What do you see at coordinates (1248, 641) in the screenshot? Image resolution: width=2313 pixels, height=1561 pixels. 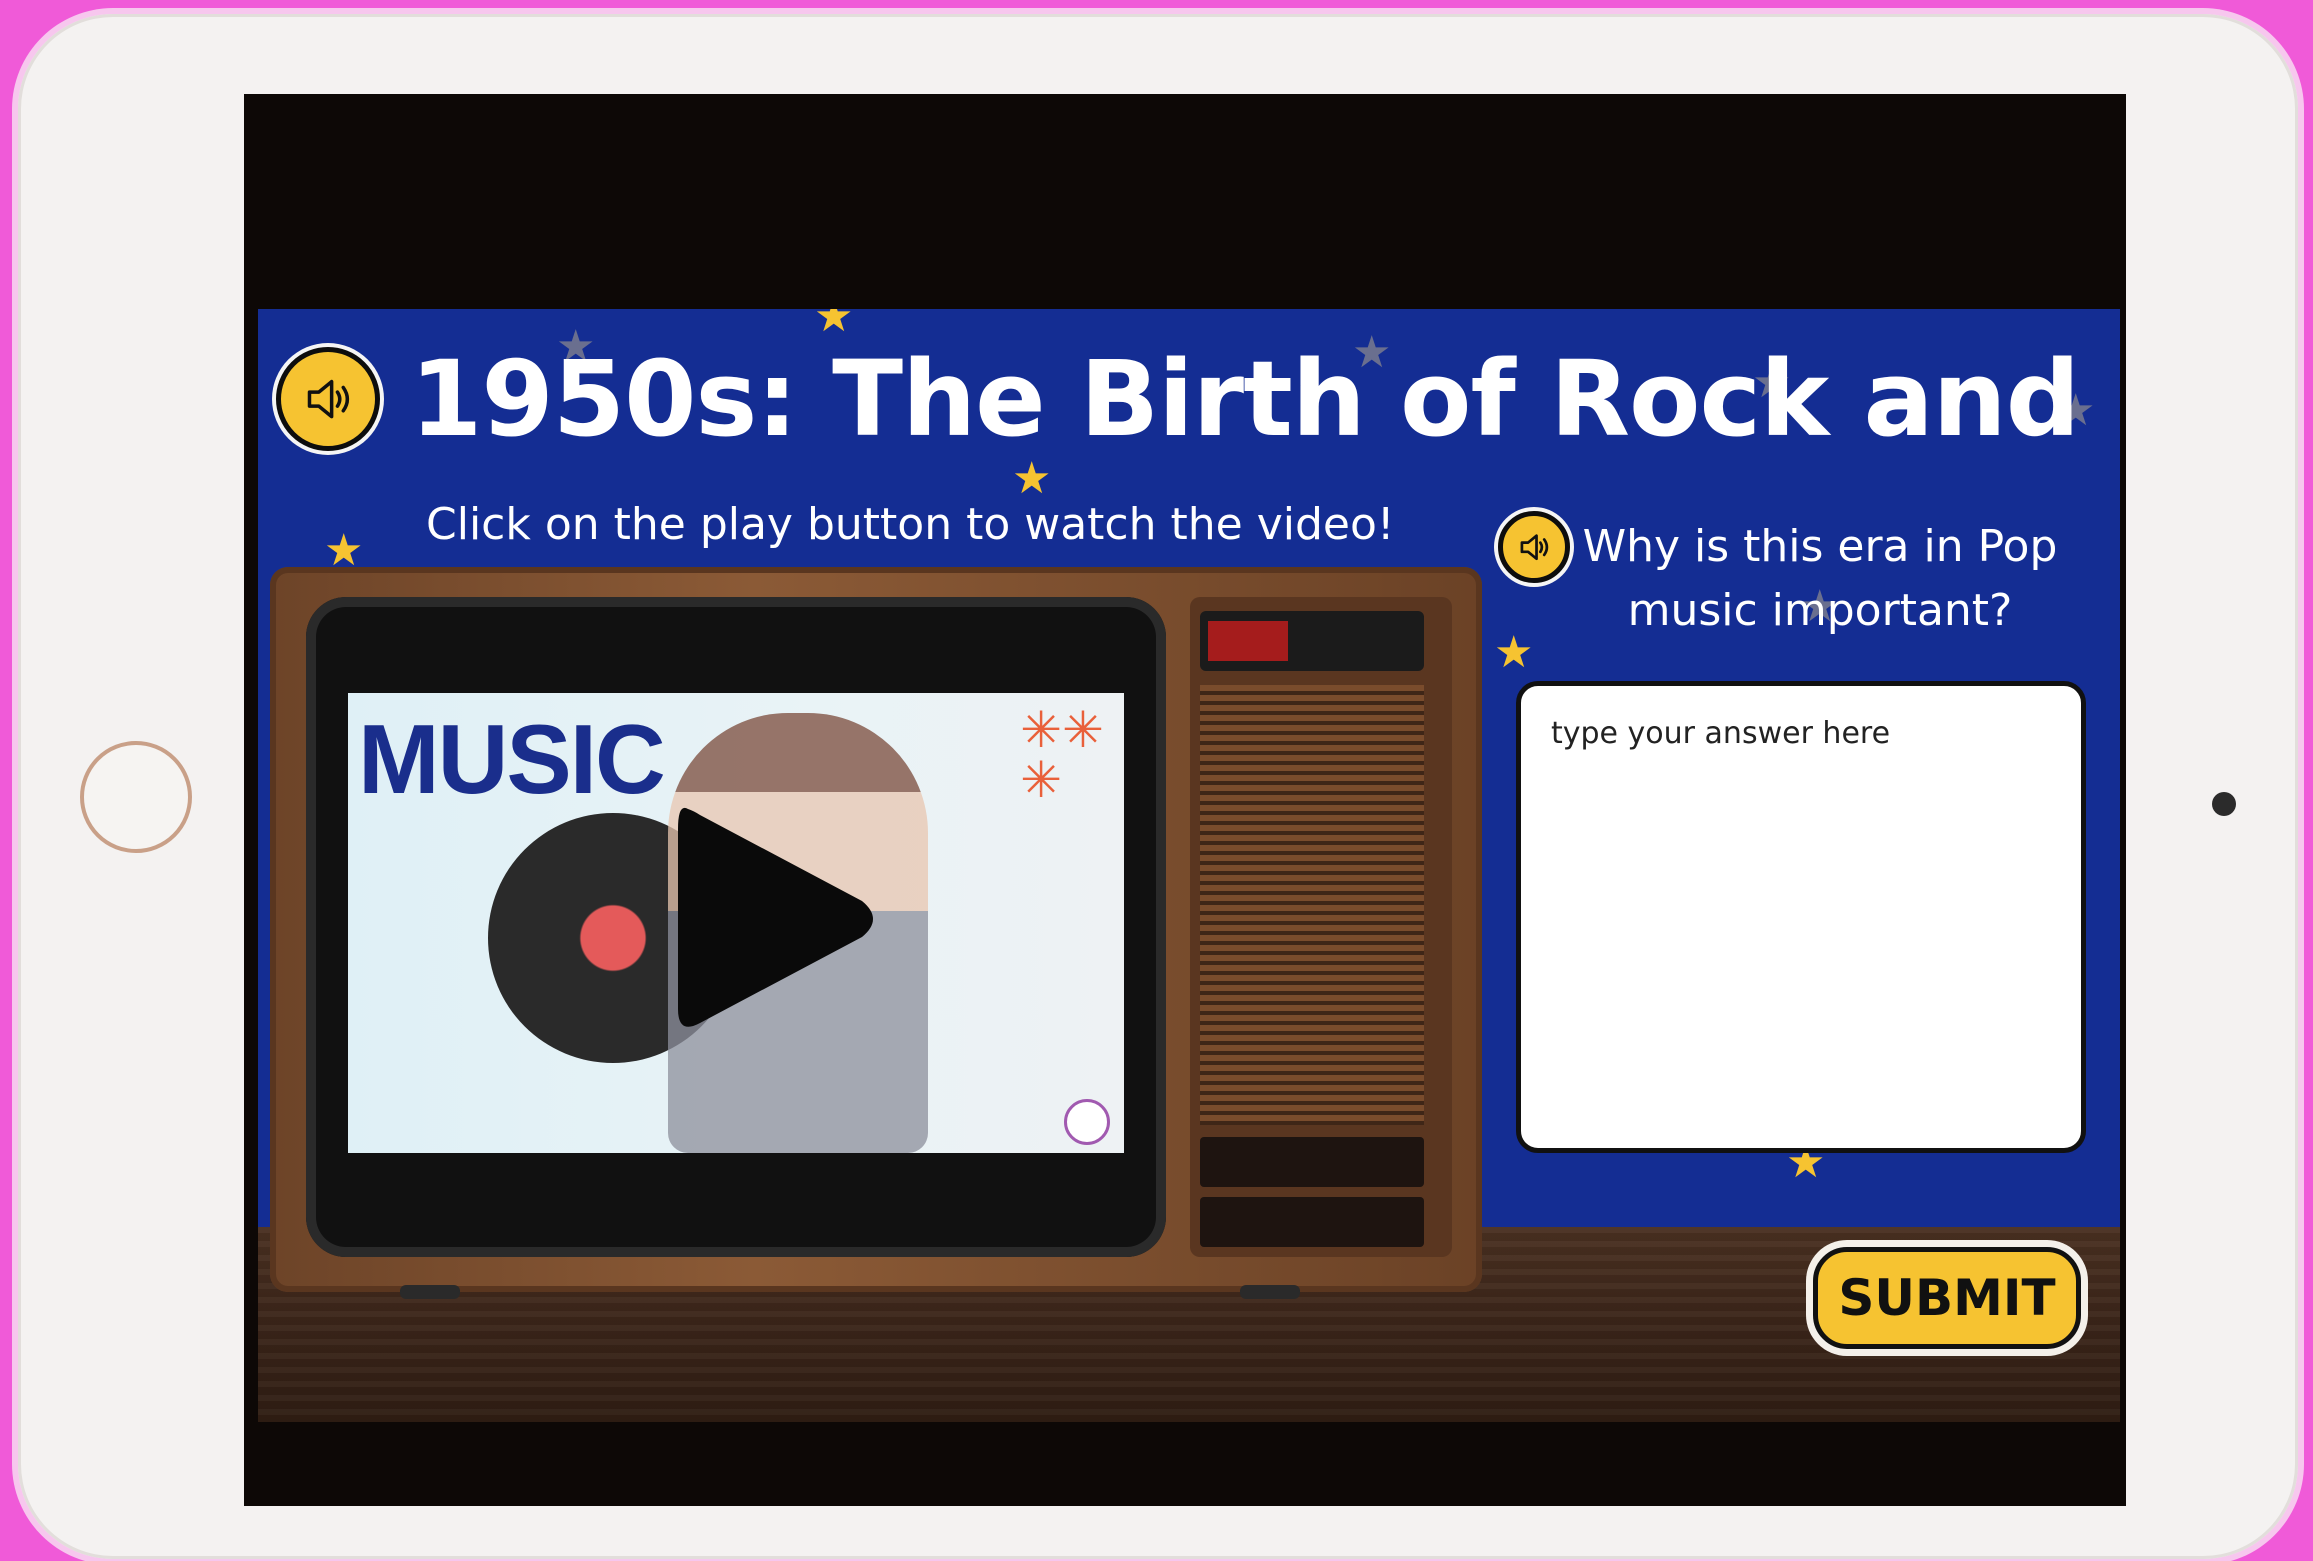 I see `power-indicator` at bounding box center [1248, 641].